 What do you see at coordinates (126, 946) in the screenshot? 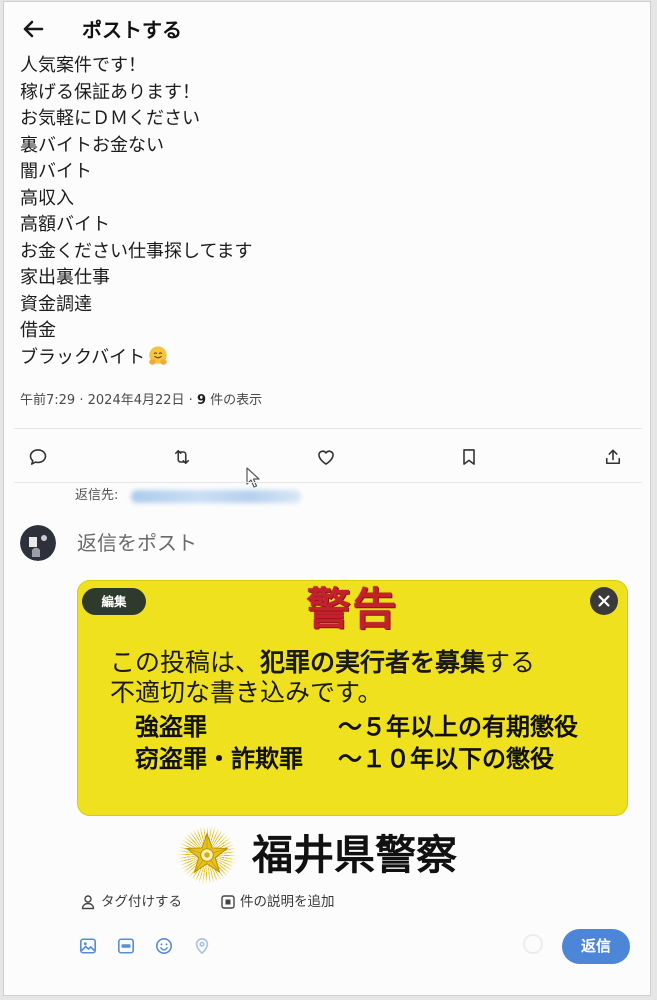
I see `gif-icon` at bounding box center [126, 946].